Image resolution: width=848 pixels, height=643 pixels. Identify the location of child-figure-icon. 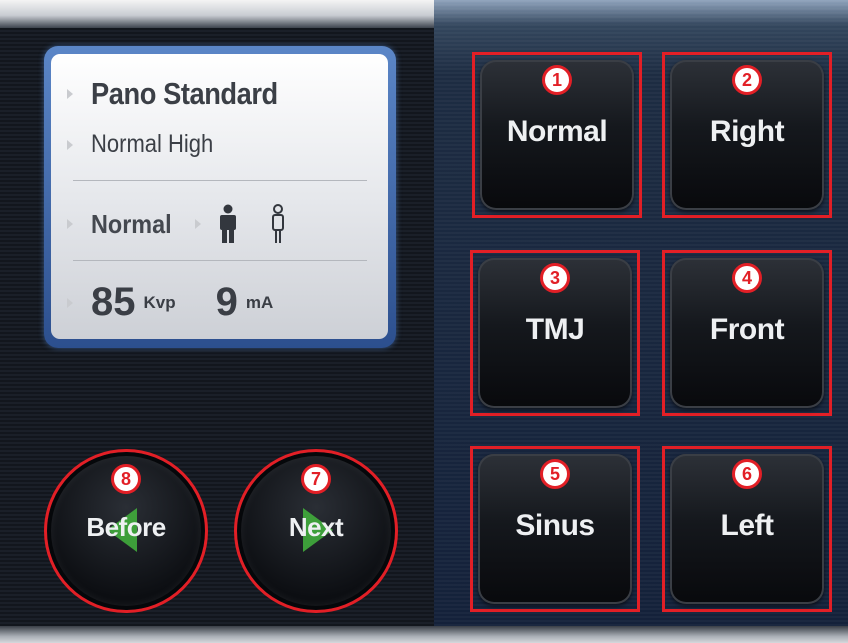
(277, 223).